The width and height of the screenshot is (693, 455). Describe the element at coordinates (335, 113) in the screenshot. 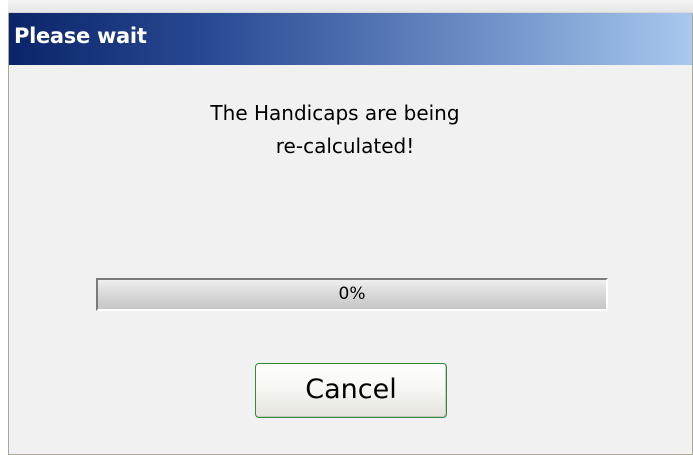

I see `status-message-line-1: The Handicaps are being` at that location.